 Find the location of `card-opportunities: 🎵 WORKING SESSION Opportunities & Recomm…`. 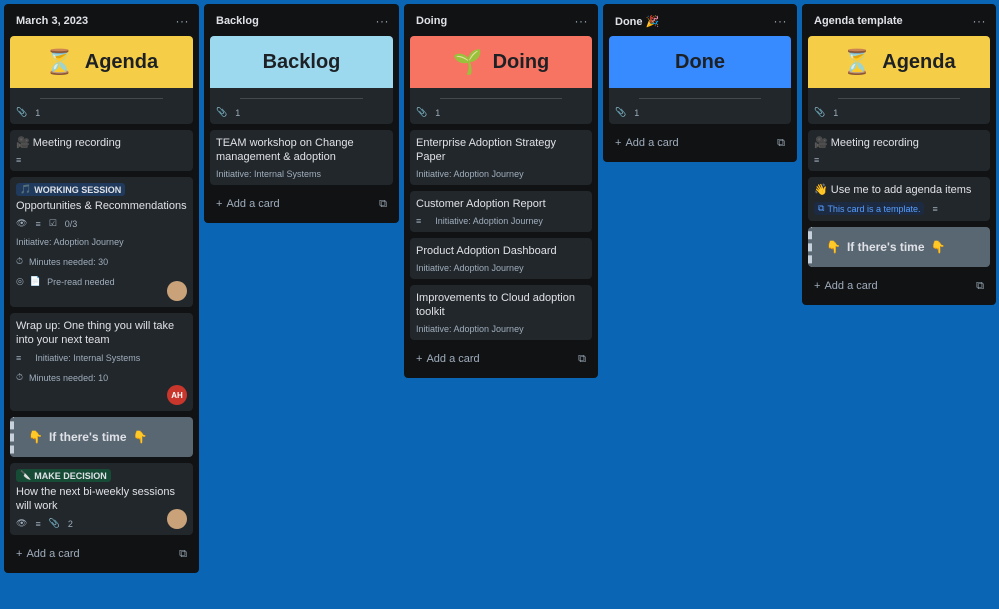

card-opportunities: 🎵 WORKING SESSION Opportunities & Recomm… is located at coordinates (101, 242).